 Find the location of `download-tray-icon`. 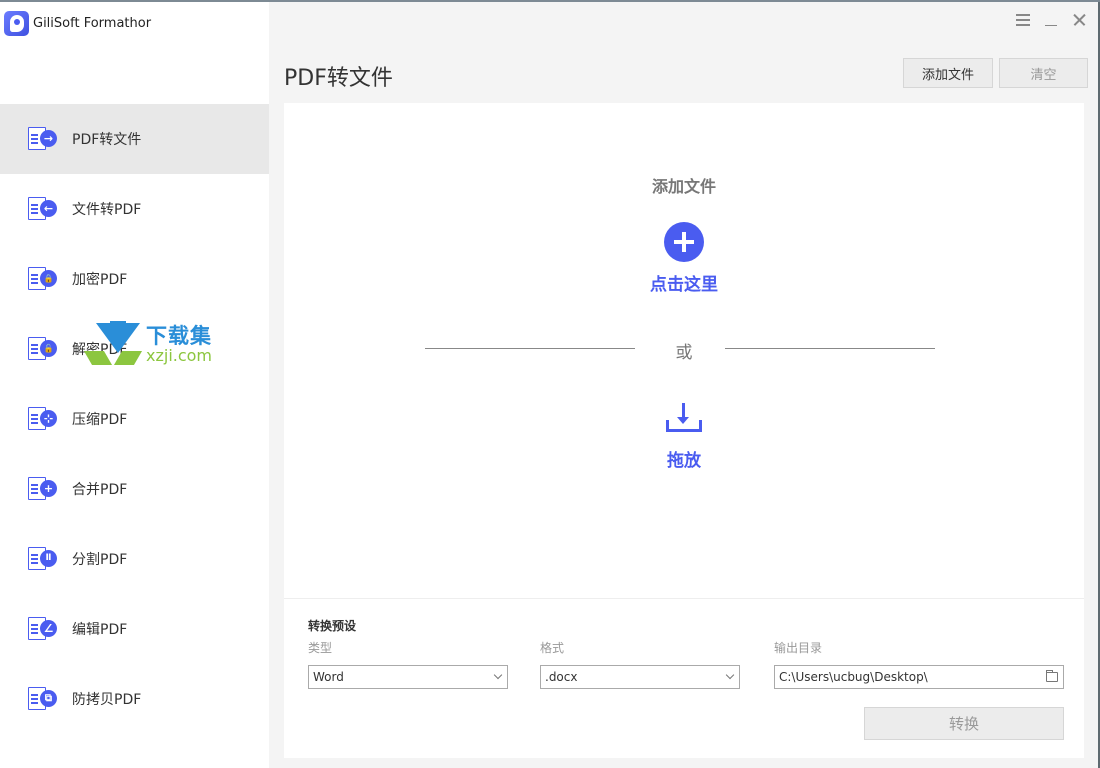

download-tray-icon is located at coordinates (684, 418).